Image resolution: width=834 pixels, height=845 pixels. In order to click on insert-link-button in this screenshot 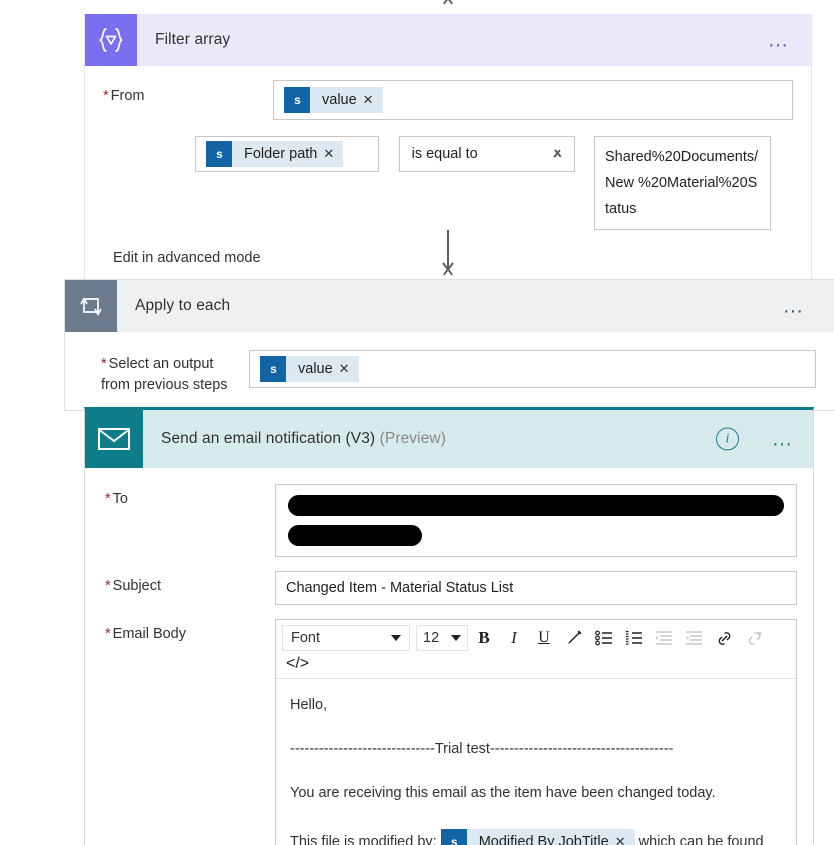, I will do `click(724, 638)`.